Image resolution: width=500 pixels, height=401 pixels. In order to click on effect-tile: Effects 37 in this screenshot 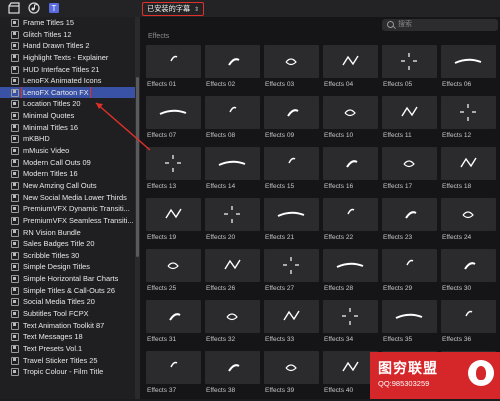, I will do `click(173, 376)`.